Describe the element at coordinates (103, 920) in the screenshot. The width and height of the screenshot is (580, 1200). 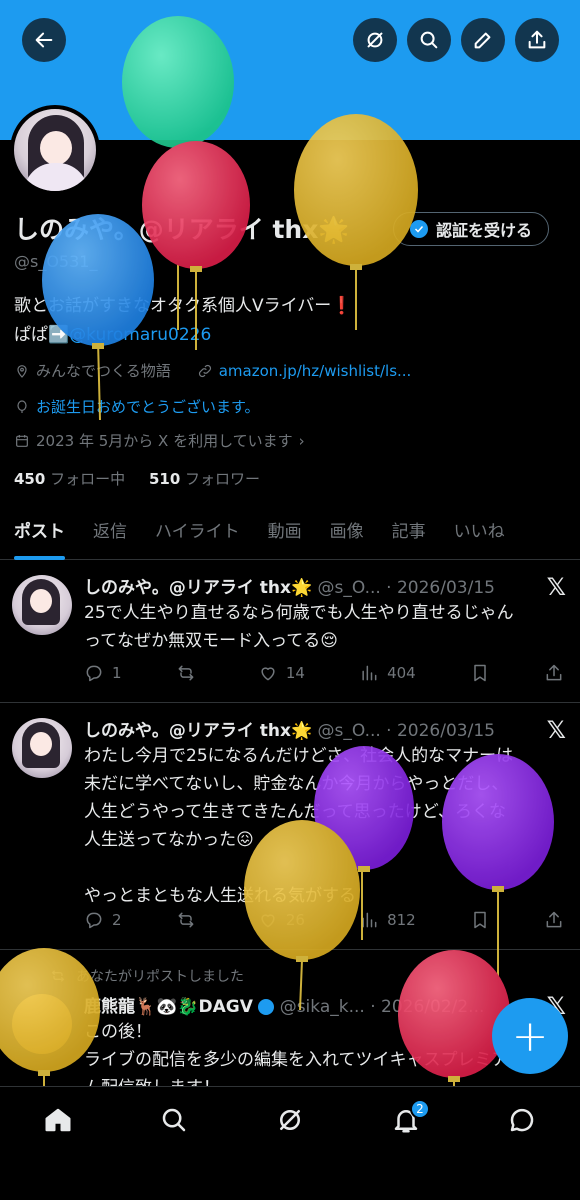
I see `reply-button: 2` at that location.